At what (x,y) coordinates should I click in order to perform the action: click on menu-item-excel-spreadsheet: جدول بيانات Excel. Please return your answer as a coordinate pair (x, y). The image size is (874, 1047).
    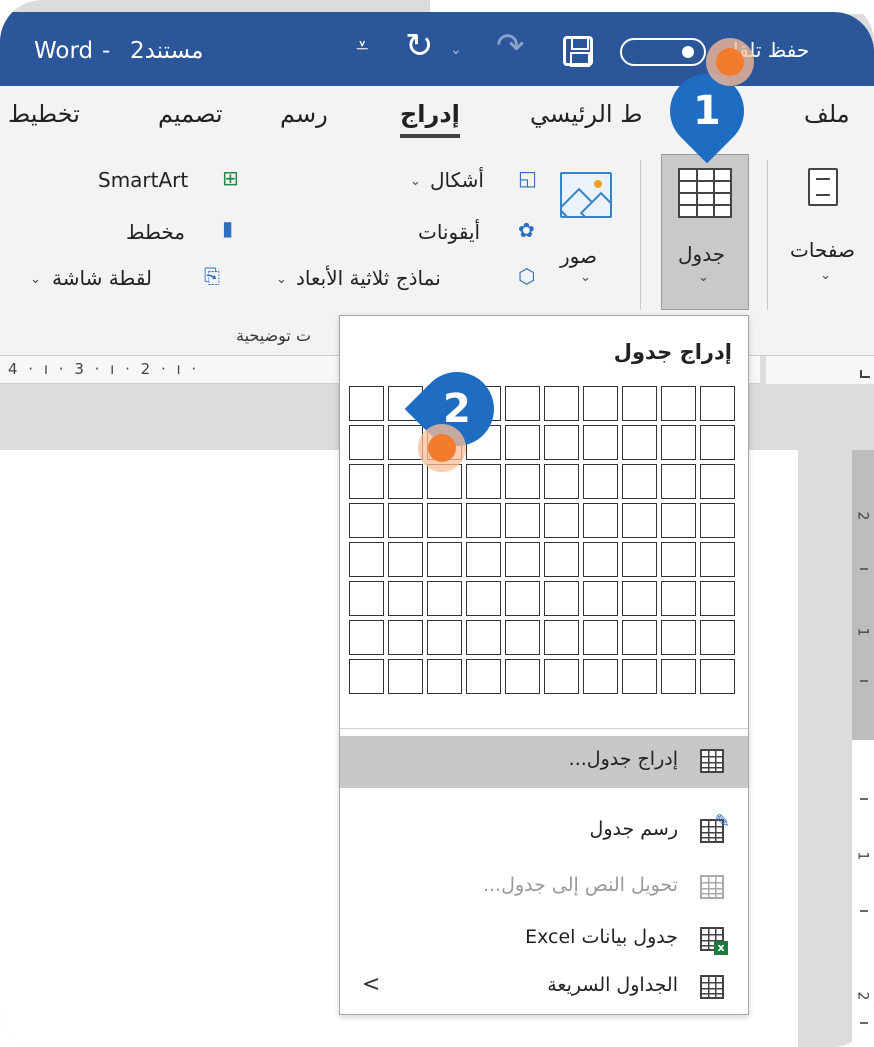
    Looking at the image, I should click on (544, 940).